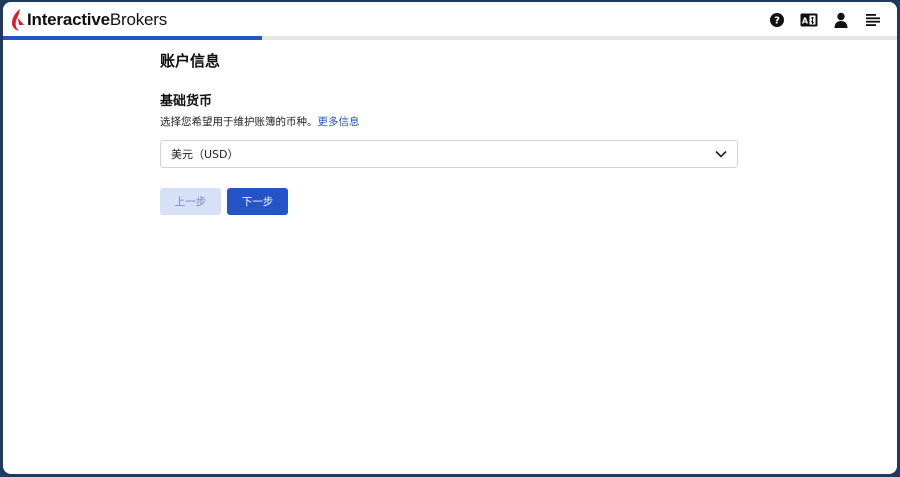 The height and width of the screenshot is (477, 900). Describe the element at coordinates (721, 154) in the screenshot. I see `chevron-down-icon` at that location.